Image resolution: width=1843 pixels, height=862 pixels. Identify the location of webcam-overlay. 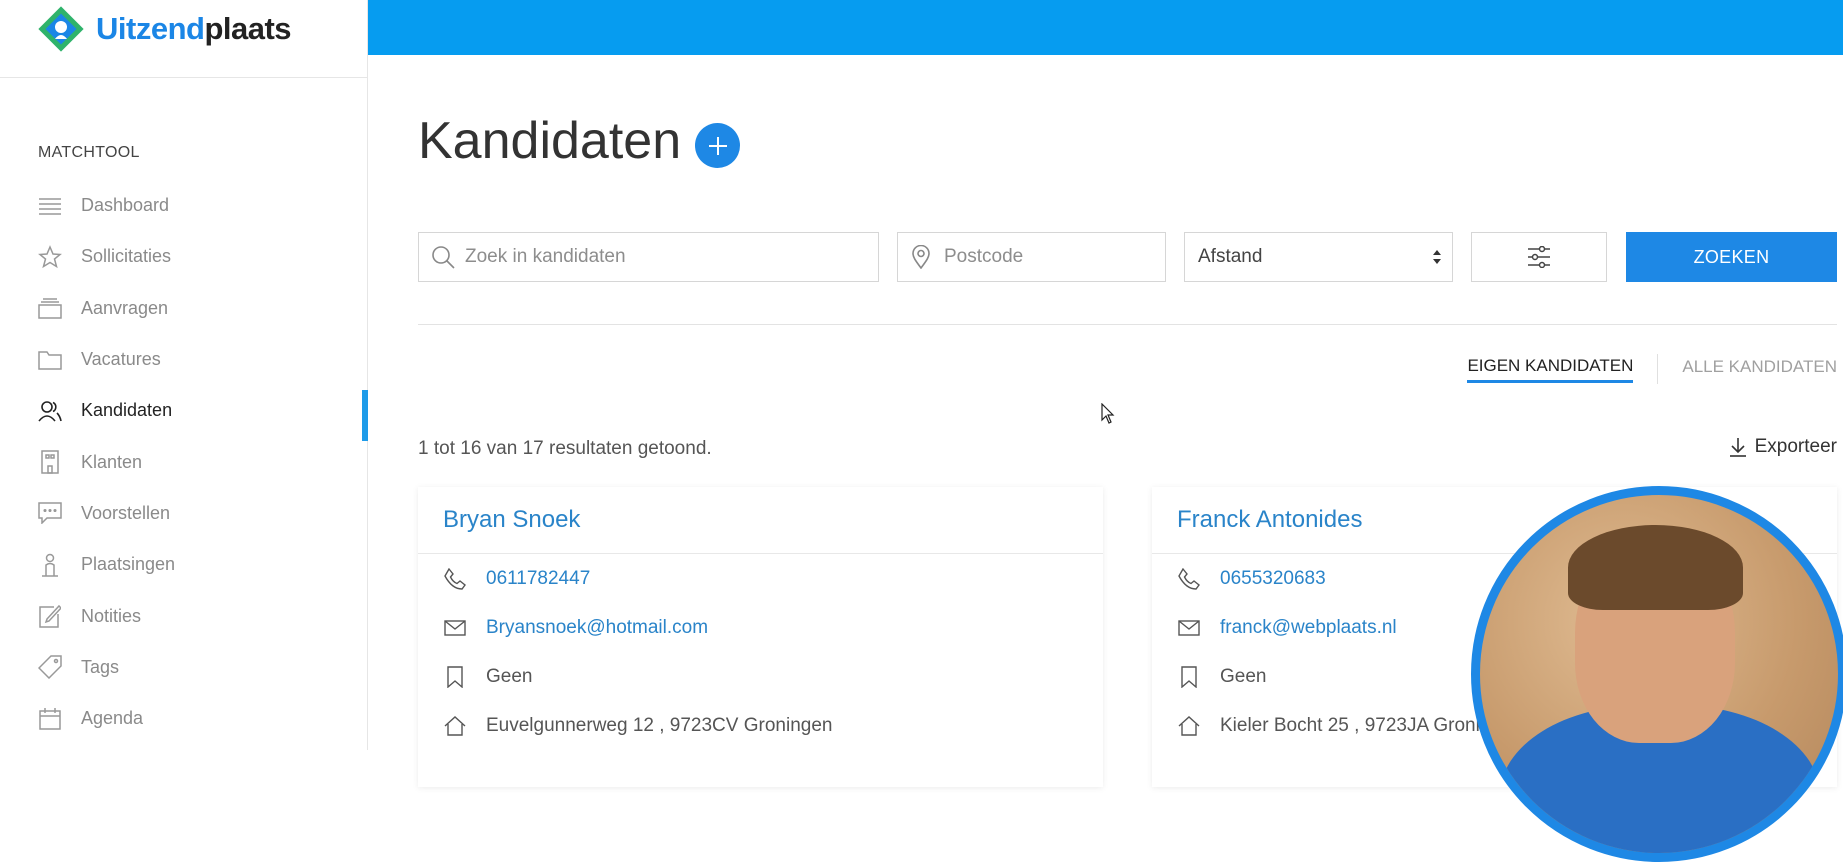
(1657, 674).